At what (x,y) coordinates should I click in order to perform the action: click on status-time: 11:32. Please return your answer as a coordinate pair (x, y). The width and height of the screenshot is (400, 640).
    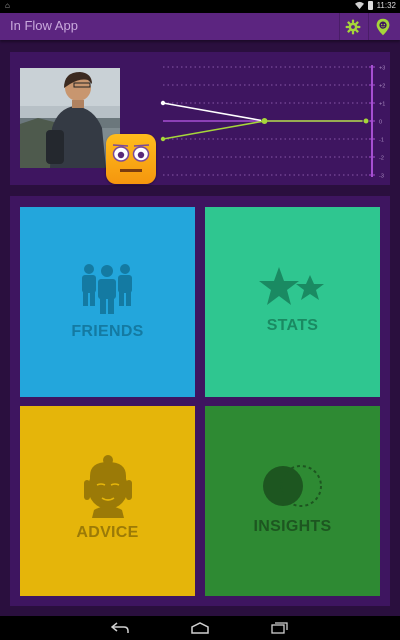
    Looking at the image, I should click on (386, 5).